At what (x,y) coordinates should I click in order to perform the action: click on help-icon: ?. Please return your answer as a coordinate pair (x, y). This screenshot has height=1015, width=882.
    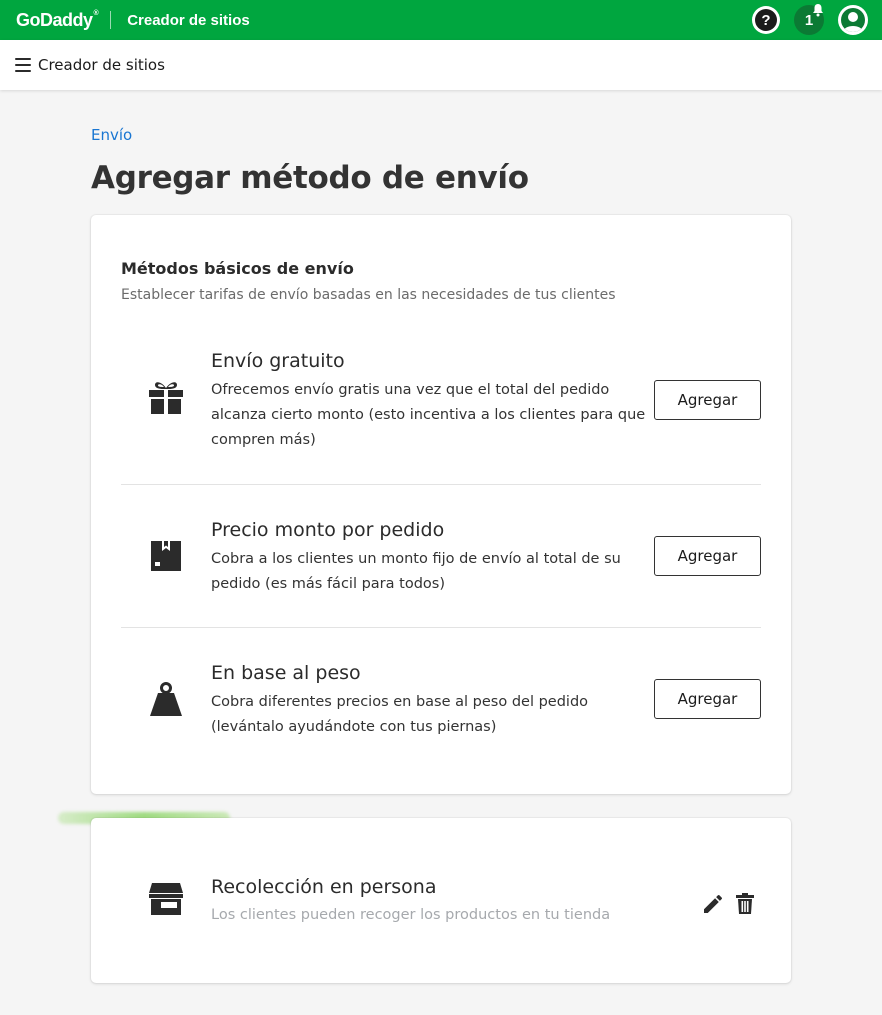
    Looking at the image, I should click on (766, 20).